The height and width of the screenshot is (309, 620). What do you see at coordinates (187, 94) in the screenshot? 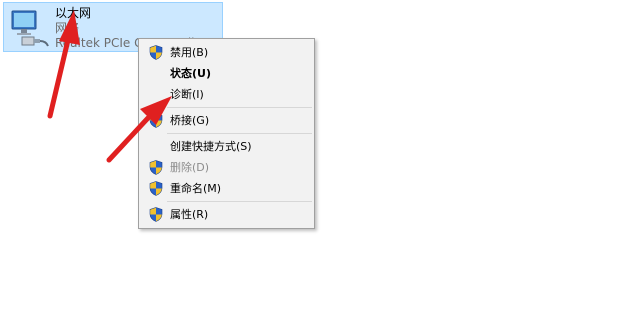
I see `menu-item-label: 诊断(I)` at bounding box center [187, 94].